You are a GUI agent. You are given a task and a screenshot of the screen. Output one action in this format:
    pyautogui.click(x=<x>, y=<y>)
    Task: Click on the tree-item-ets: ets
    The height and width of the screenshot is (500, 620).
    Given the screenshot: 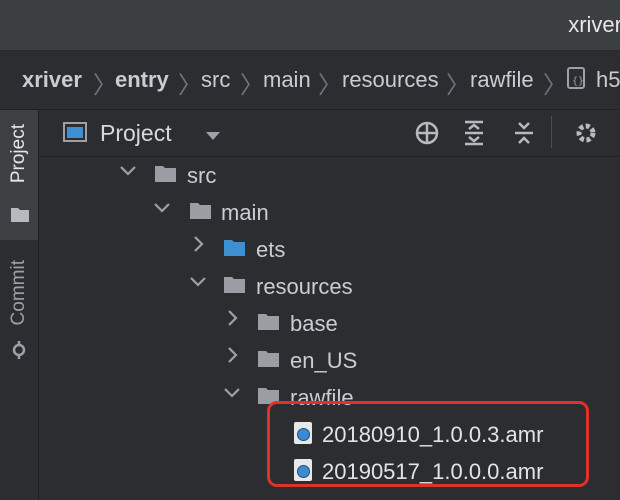 What is the action you would take?
    pyautogui.click(x=329, y=249)
    